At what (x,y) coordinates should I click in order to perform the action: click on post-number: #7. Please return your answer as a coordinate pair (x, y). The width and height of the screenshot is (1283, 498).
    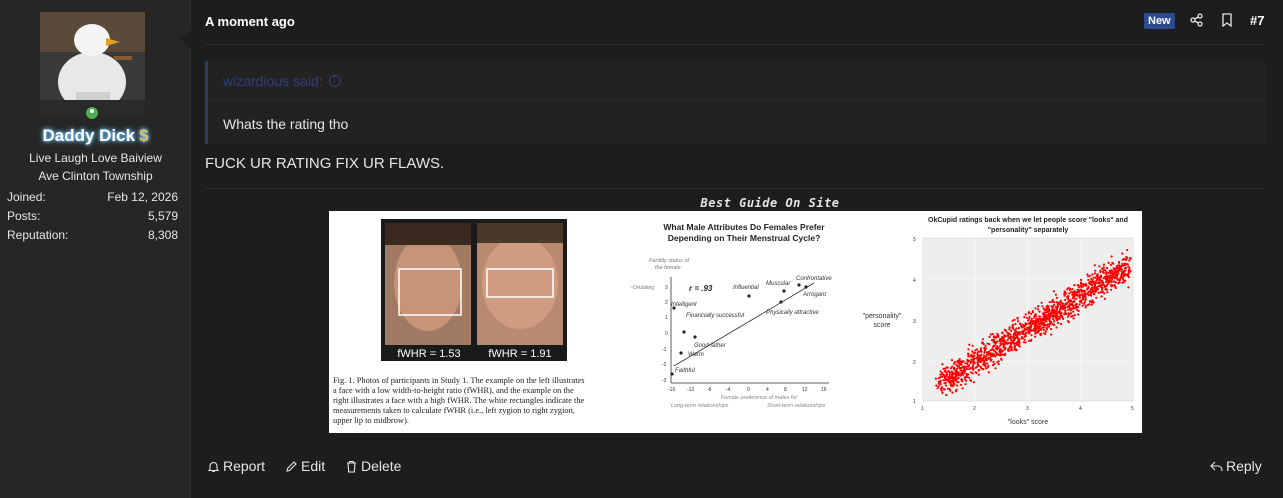
    Looking at the image, I should click on (1257, 20).